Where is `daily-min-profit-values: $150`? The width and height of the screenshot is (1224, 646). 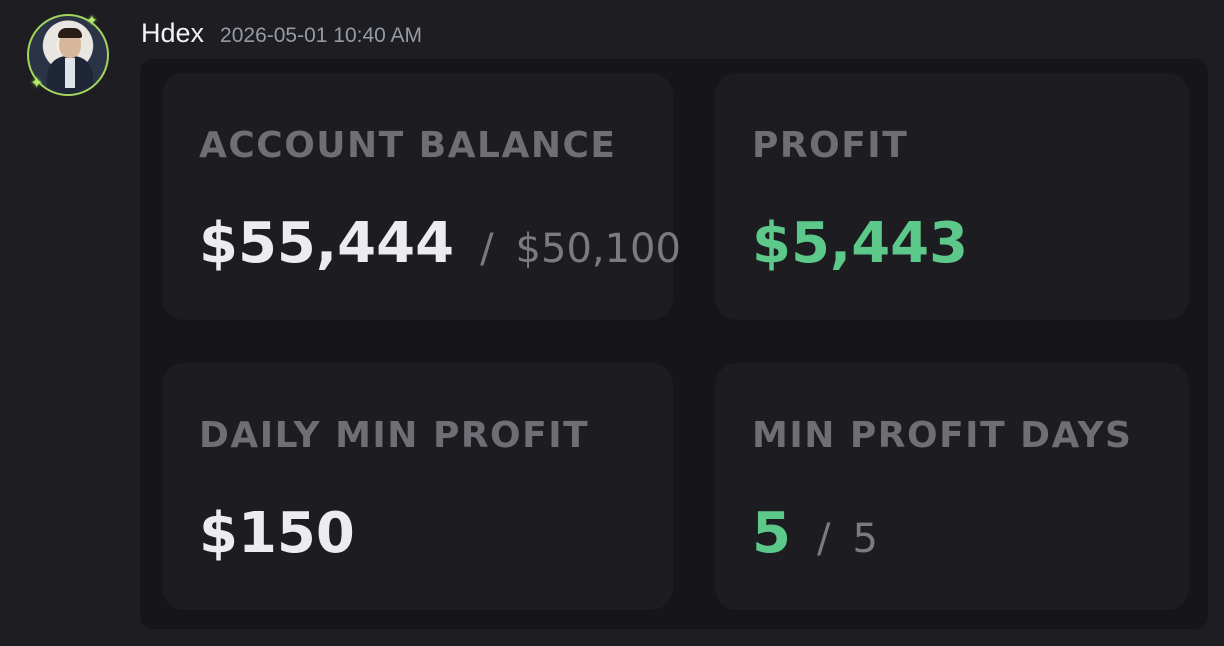
daily-min-profit-values: $150 is located at coordinates (277, 533).